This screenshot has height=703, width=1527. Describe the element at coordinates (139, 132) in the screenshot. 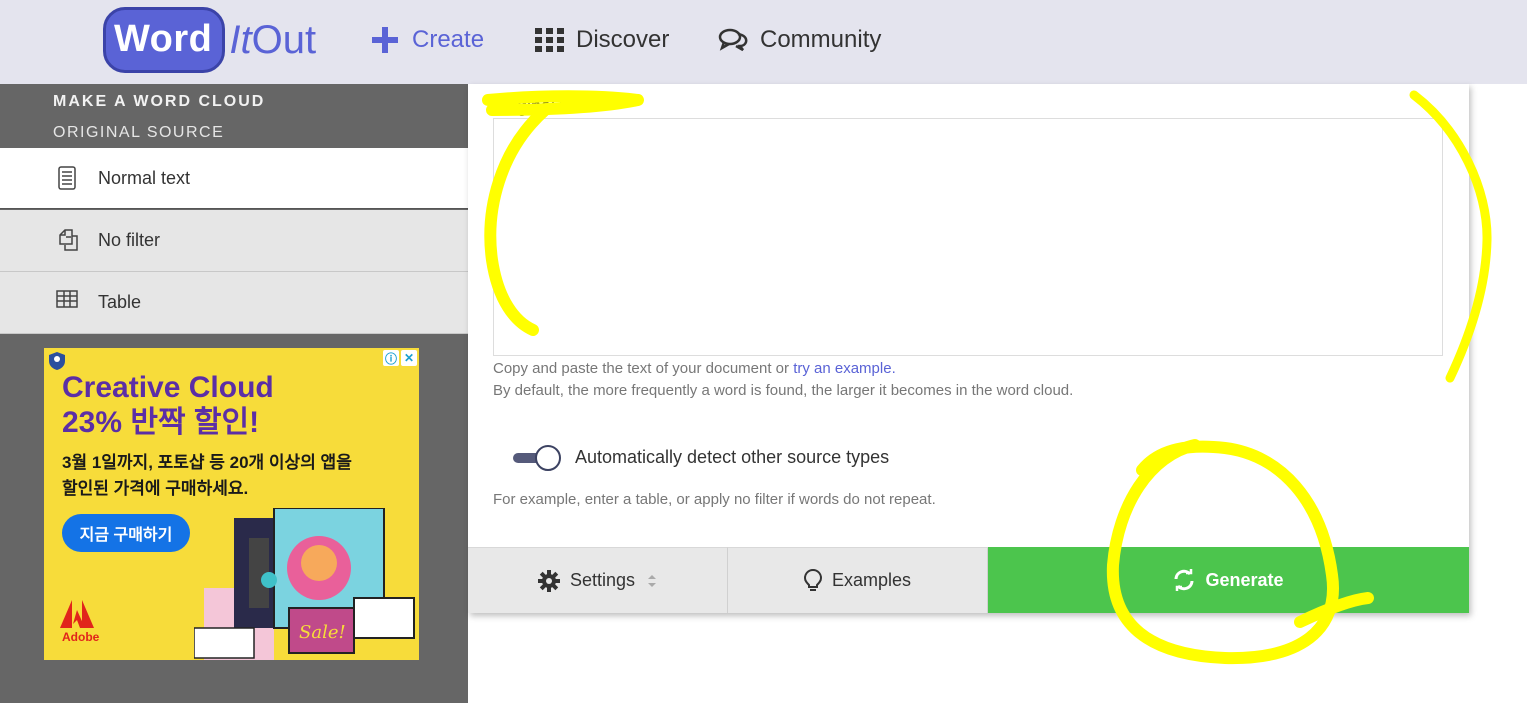

I see `sidebar-subtitle: ORIGINAL SOURCE` at that location.